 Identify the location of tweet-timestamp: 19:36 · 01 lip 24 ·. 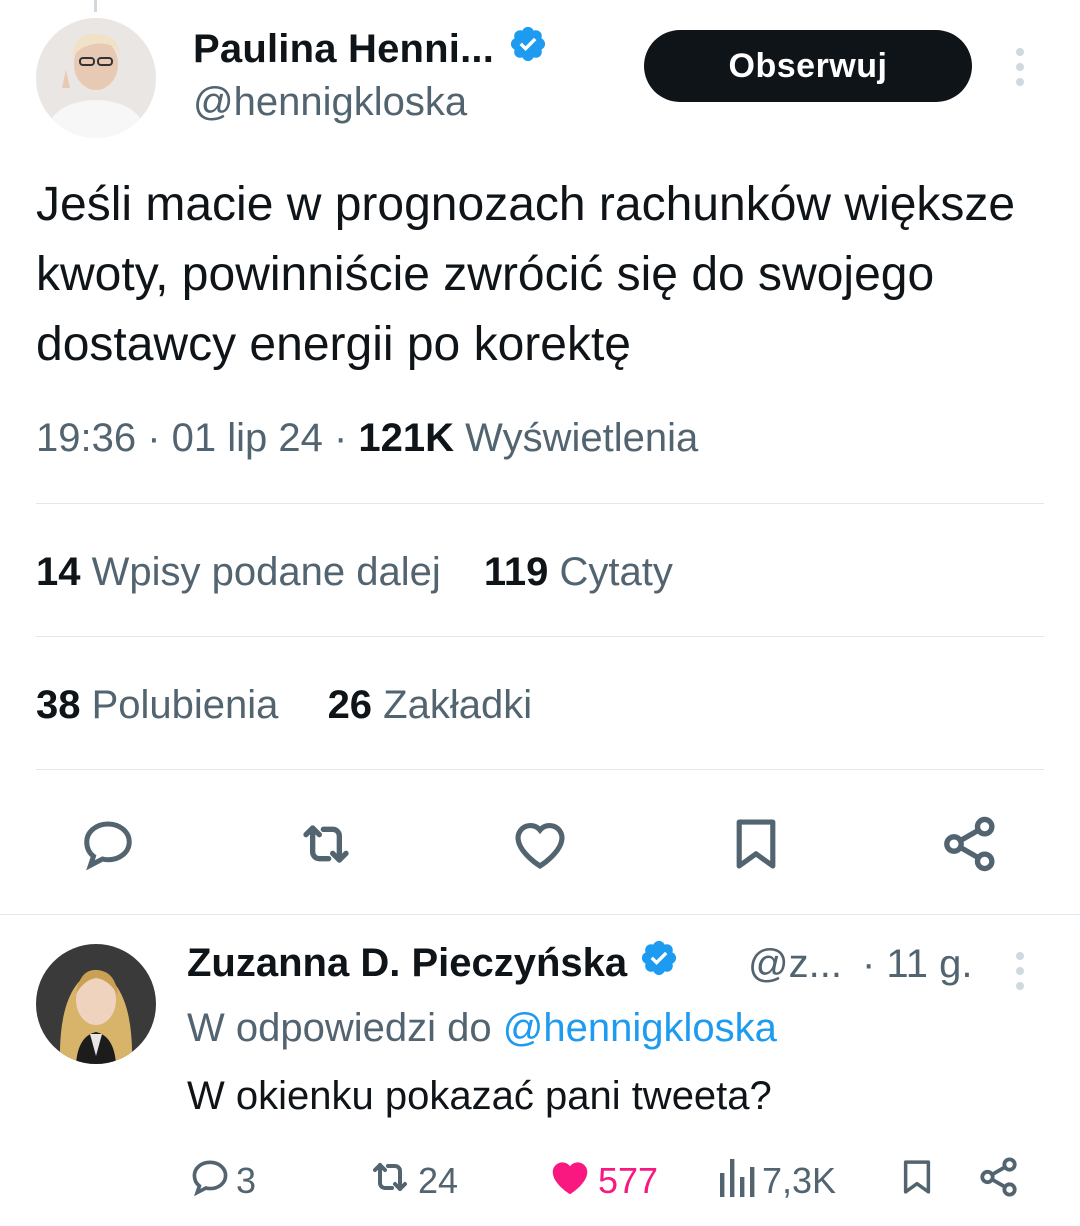
(197, 438).